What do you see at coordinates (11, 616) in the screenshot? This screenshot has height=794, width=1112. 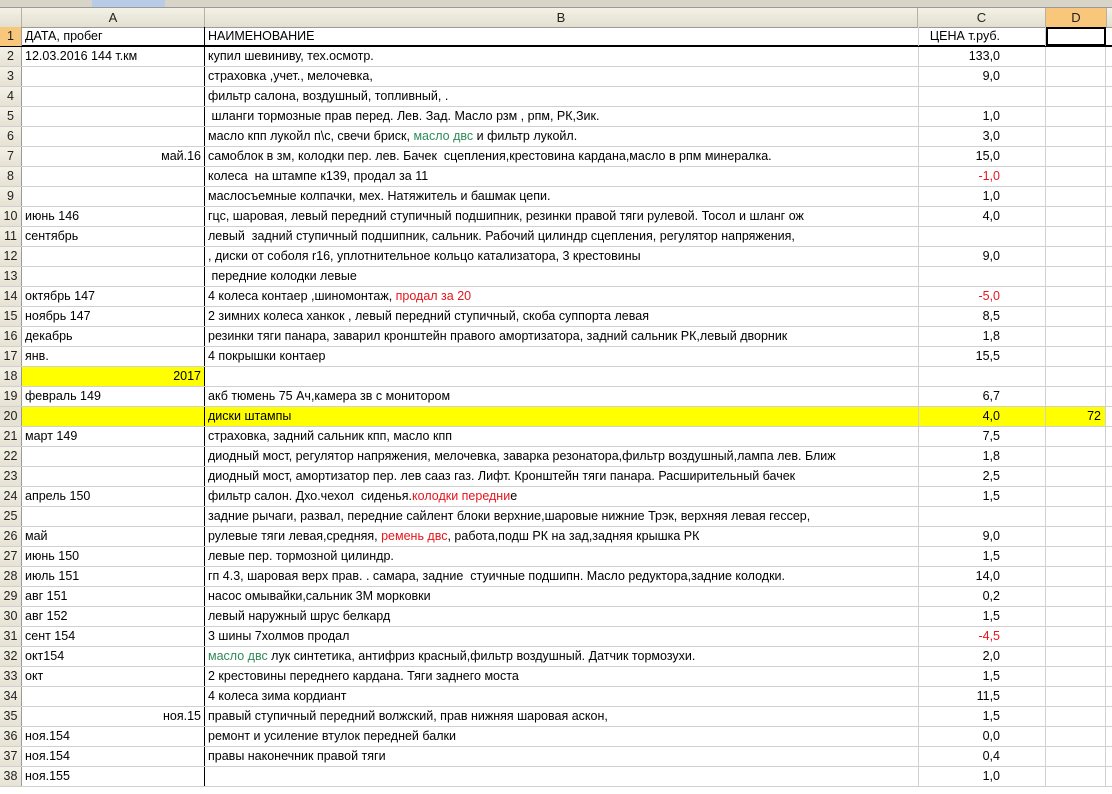 I see `row-header: 30` at bounding box center [11, 616].